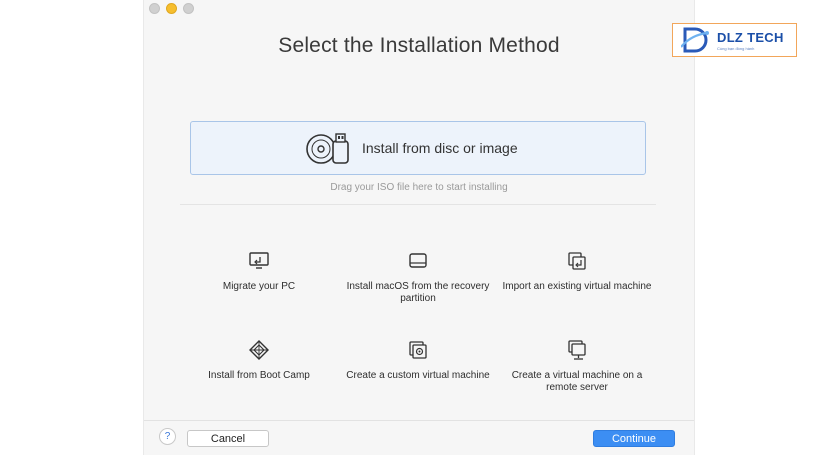 The image size is (840, 455). I want to click on close-window-button, so click(154, 8).